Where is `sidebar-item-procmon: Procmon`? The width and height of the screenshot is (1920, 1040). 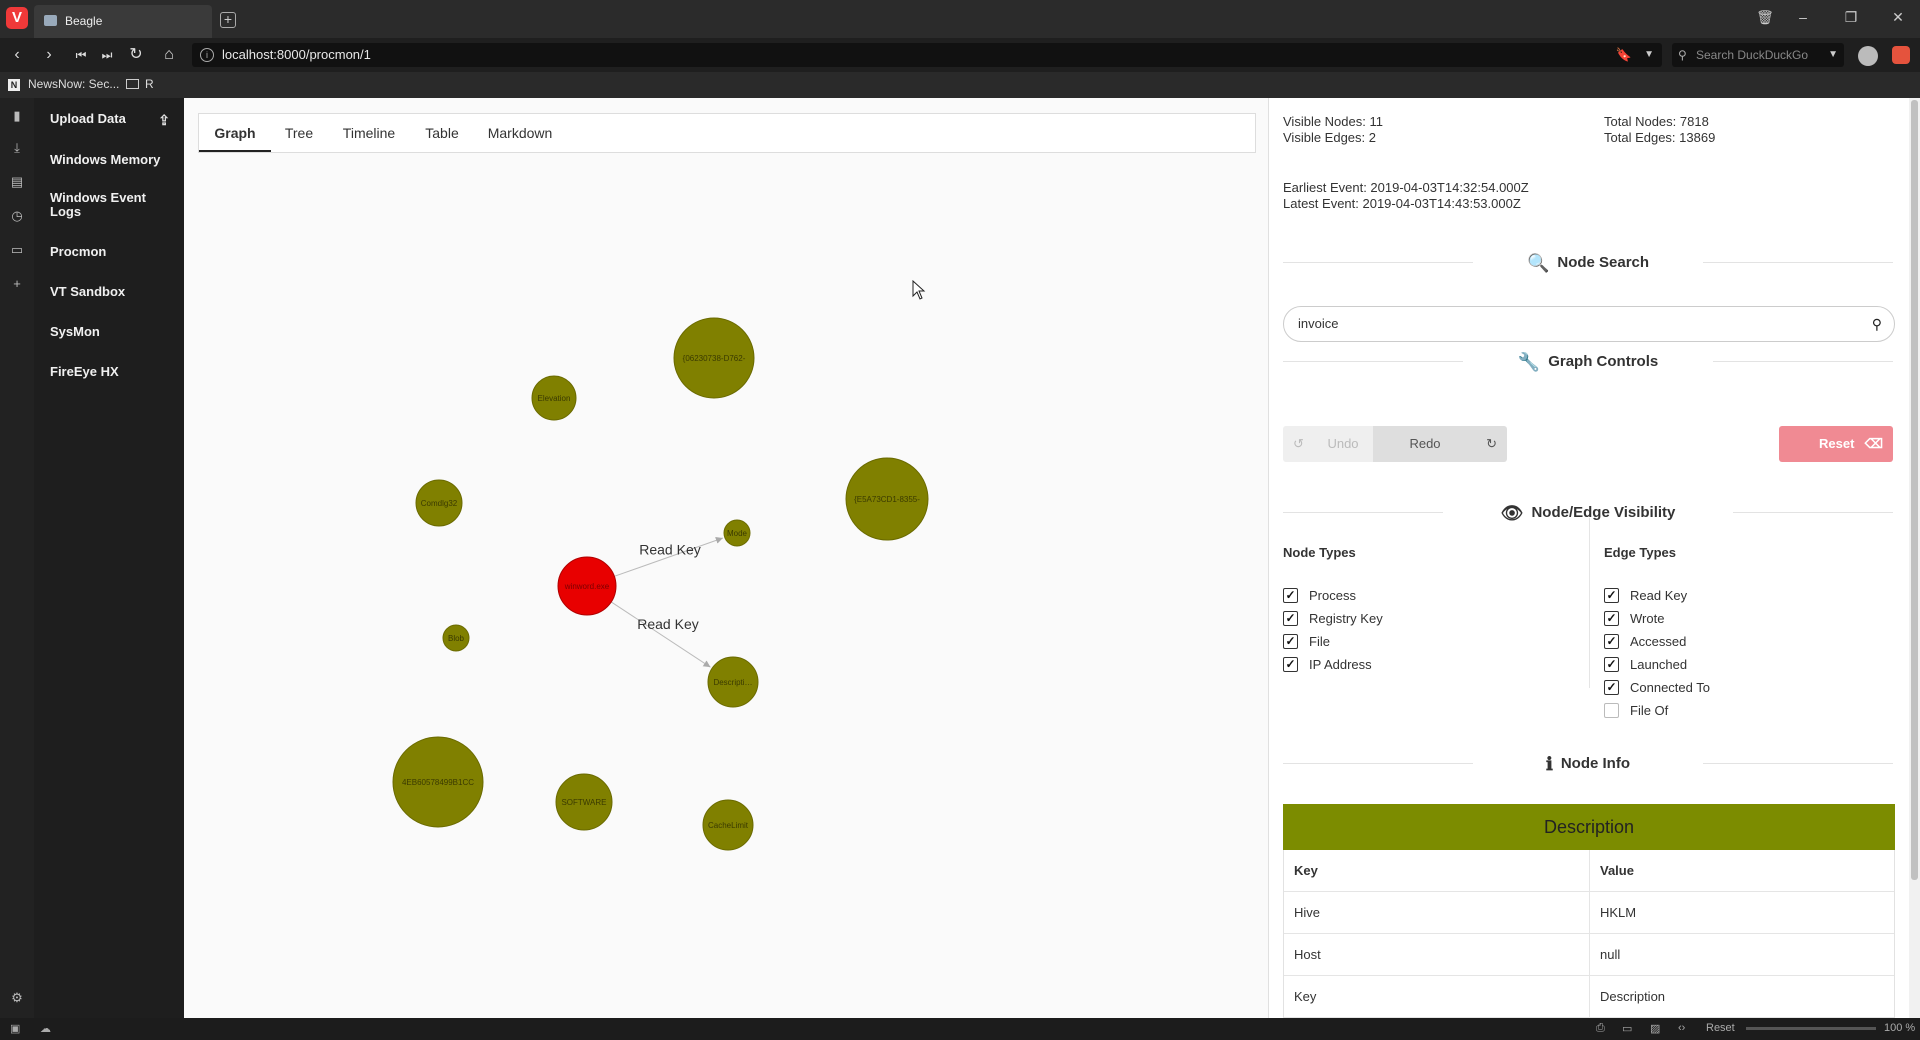 sidebar-item-procmon: Procmon is located at coordinates (115, 252).